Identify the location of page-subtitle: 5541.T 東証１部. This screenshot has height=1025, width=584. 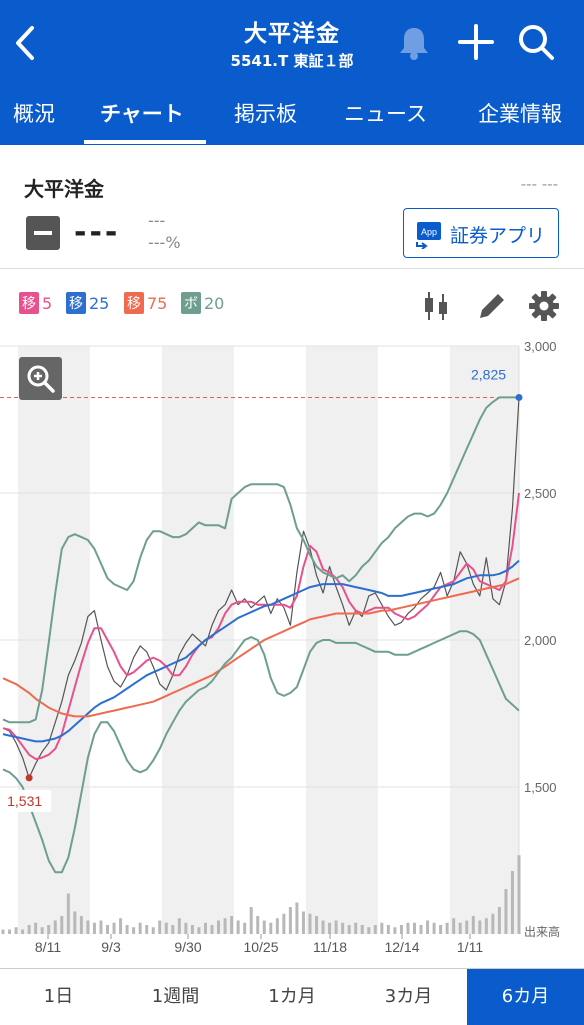
(292, 61).